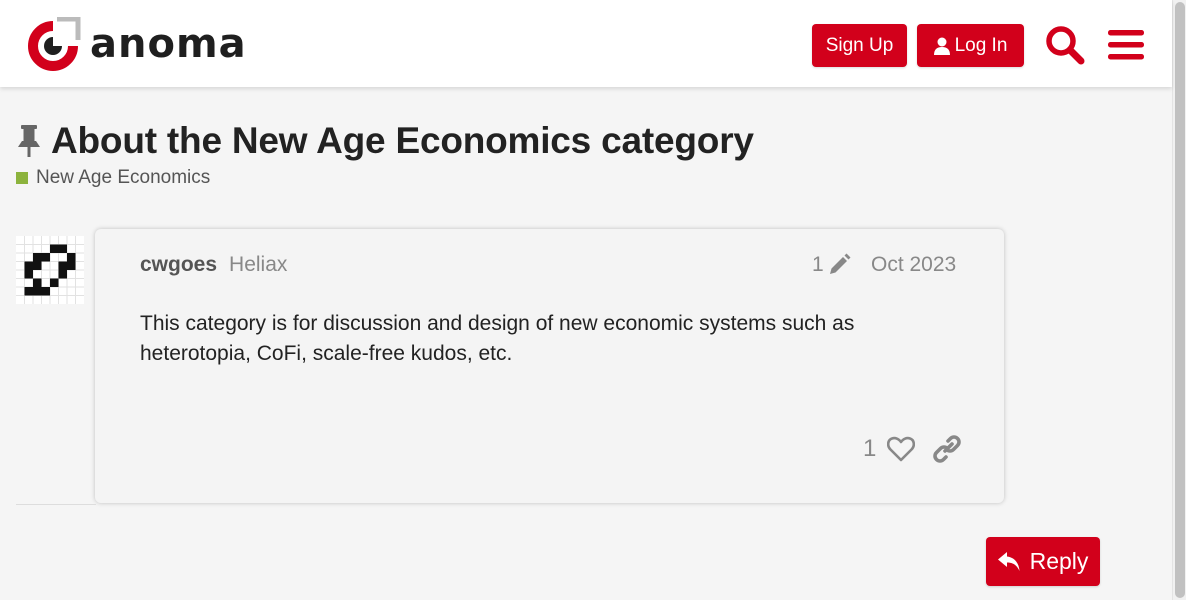  Describe the element at coordinates (859, 45) in the screenshot. I see `sign-up-button: Sign Up` at that location.